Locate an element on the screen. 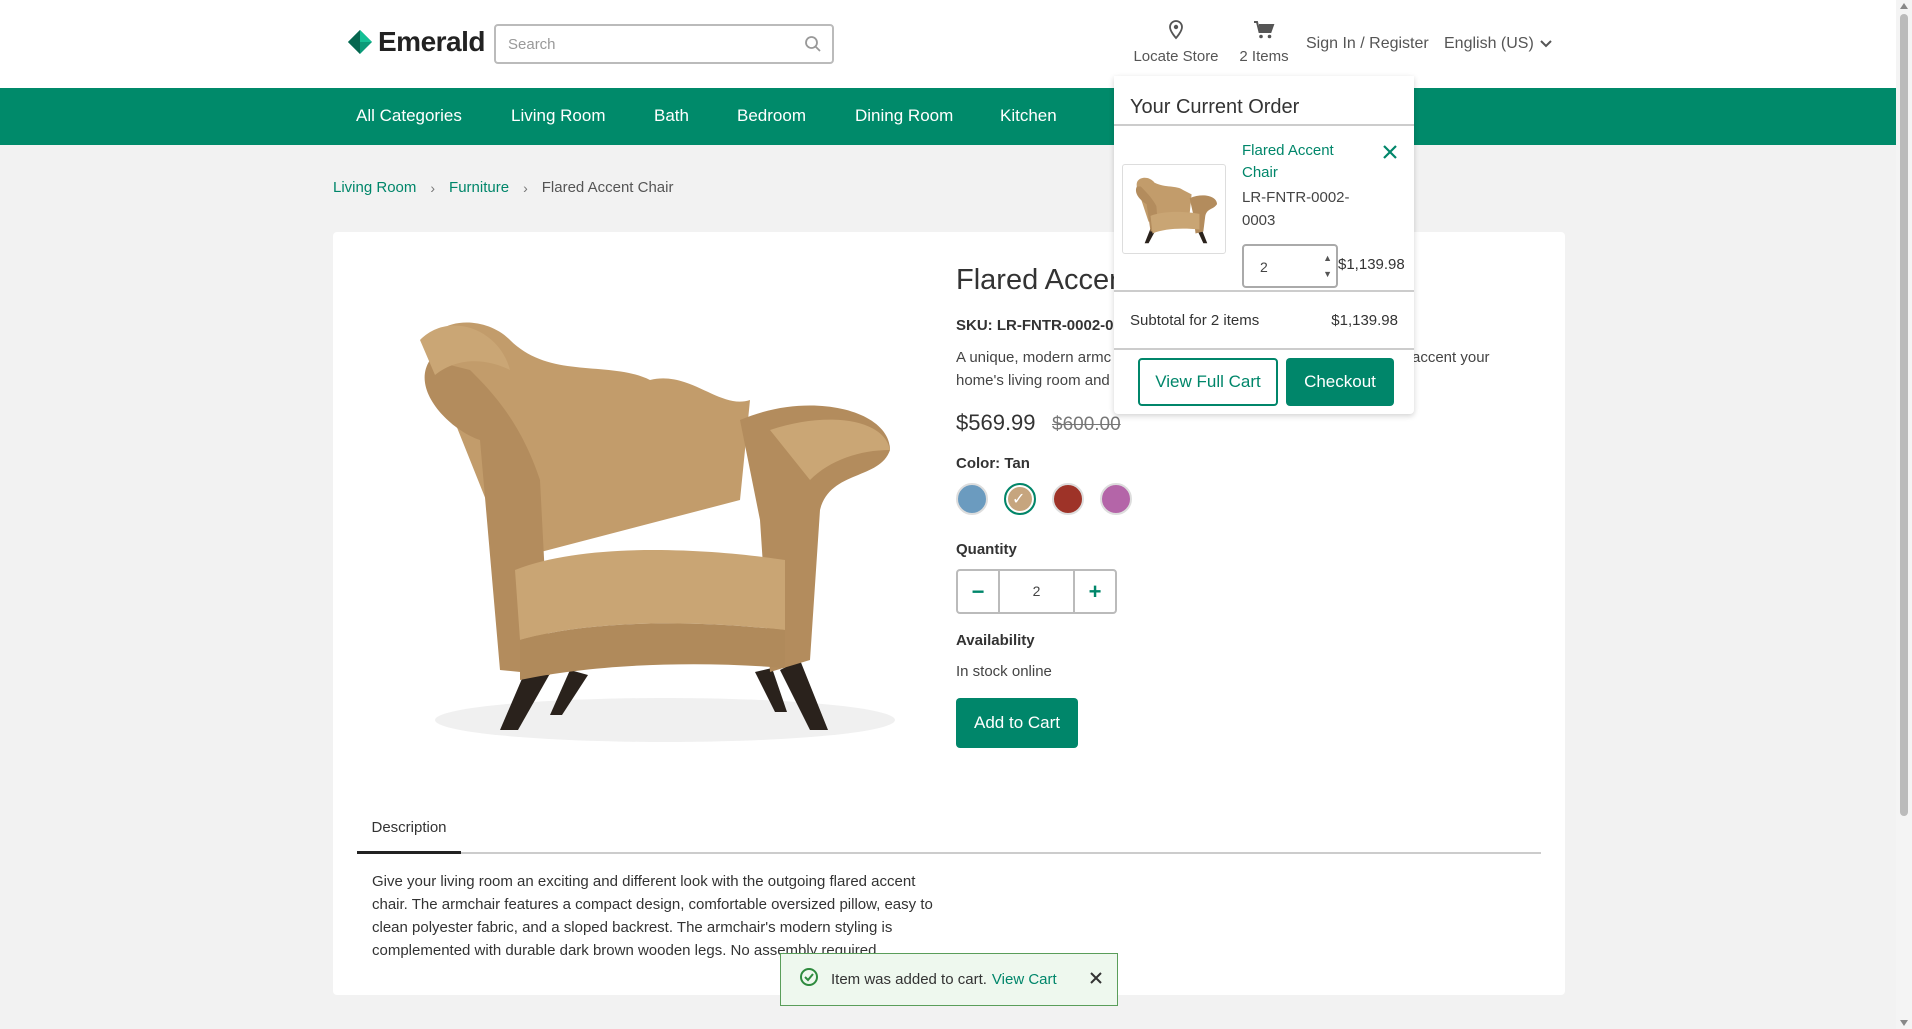 The width and height of the screenshot is (1912, 1029). added-to-cart-toast: Item was added to cart. View Cart is located at coordinates (949, 979).